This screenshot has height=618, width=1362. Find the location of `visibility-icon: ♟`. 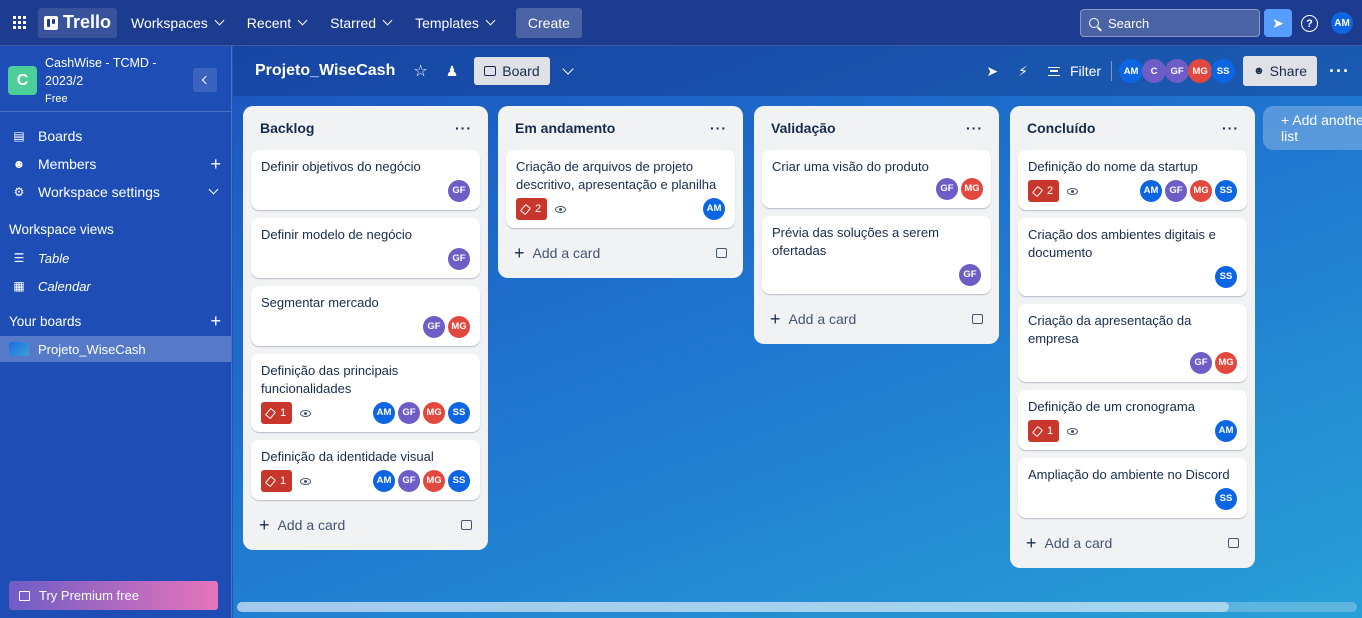

visibility-icon: ♟ is located at coordinates (452, 71).